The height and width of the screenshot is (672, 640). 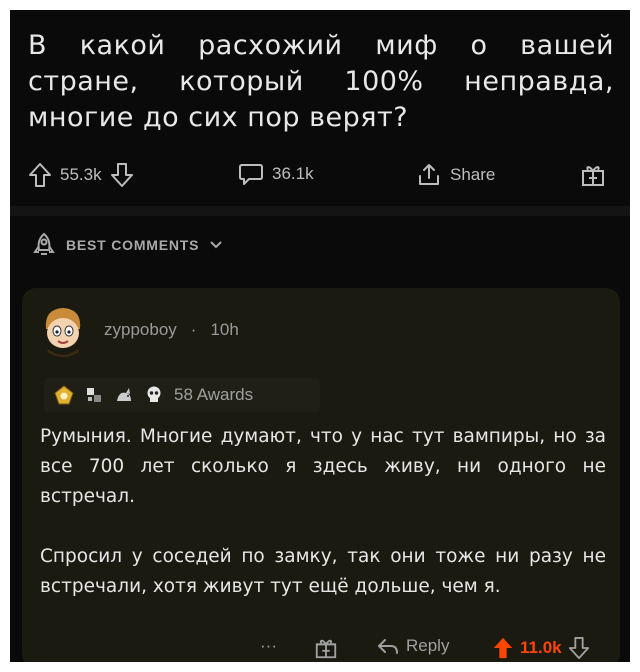 I want to click on comment-header: zyppoboy · 10h, so click(x=137, y=330).